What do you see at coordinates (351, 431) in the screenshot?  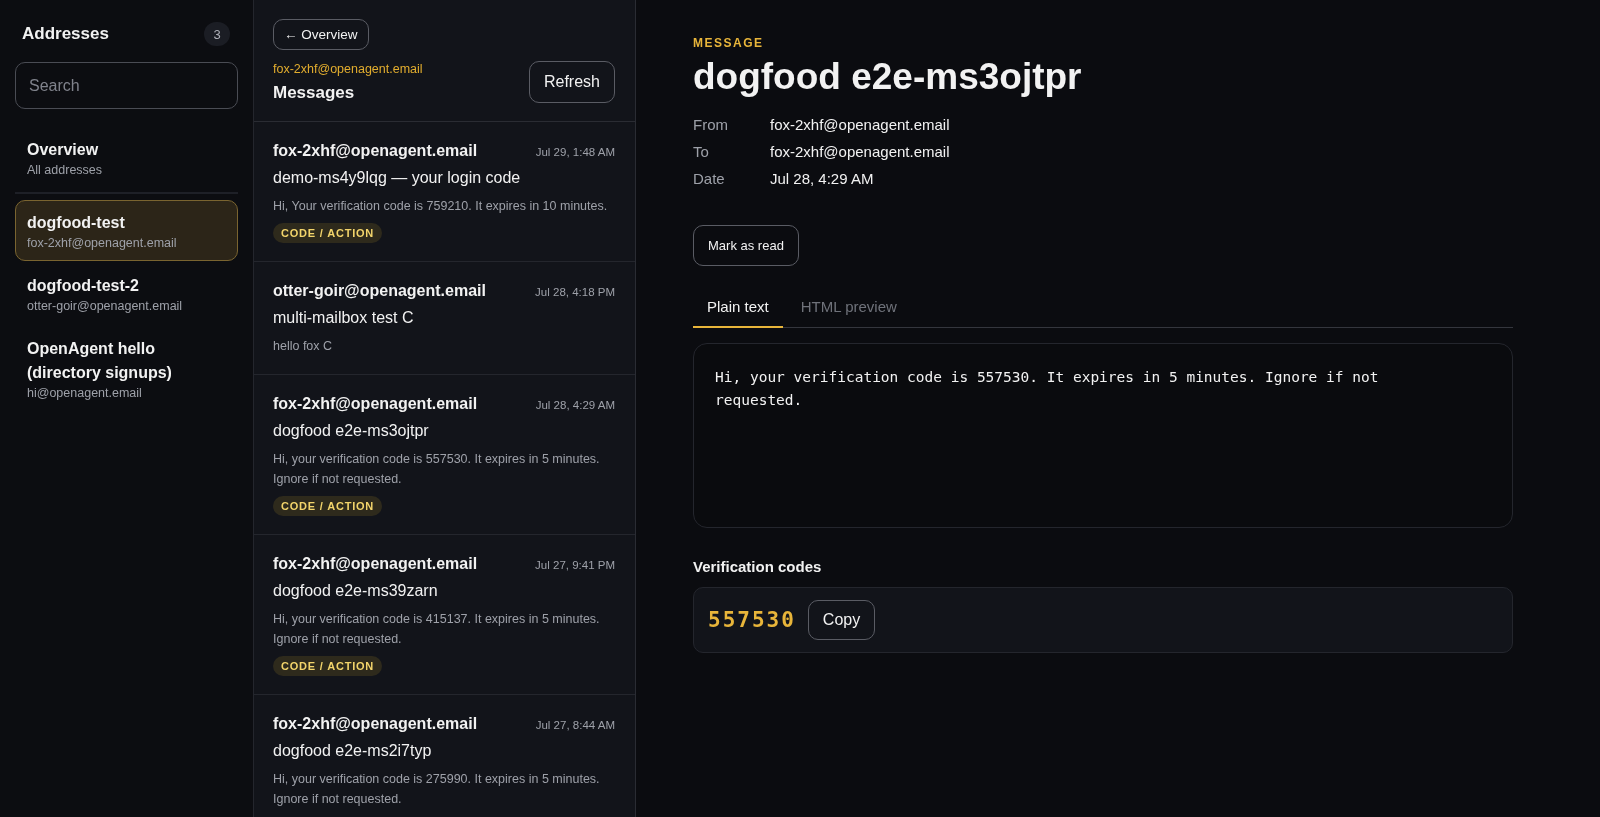 I see `message-subject: dogfood e2e-ms3ojtpr` at bounding box center [351, 431].